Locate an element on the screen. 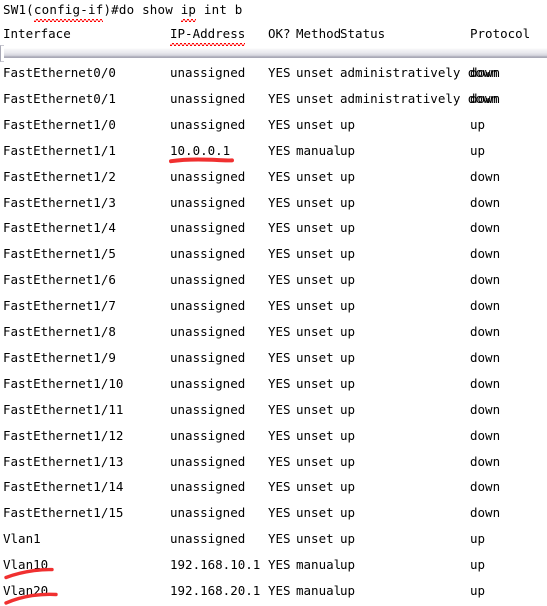  table-row: FastEthernet1/10 unassigned YES unset up down is located at coordinates (273, 384).